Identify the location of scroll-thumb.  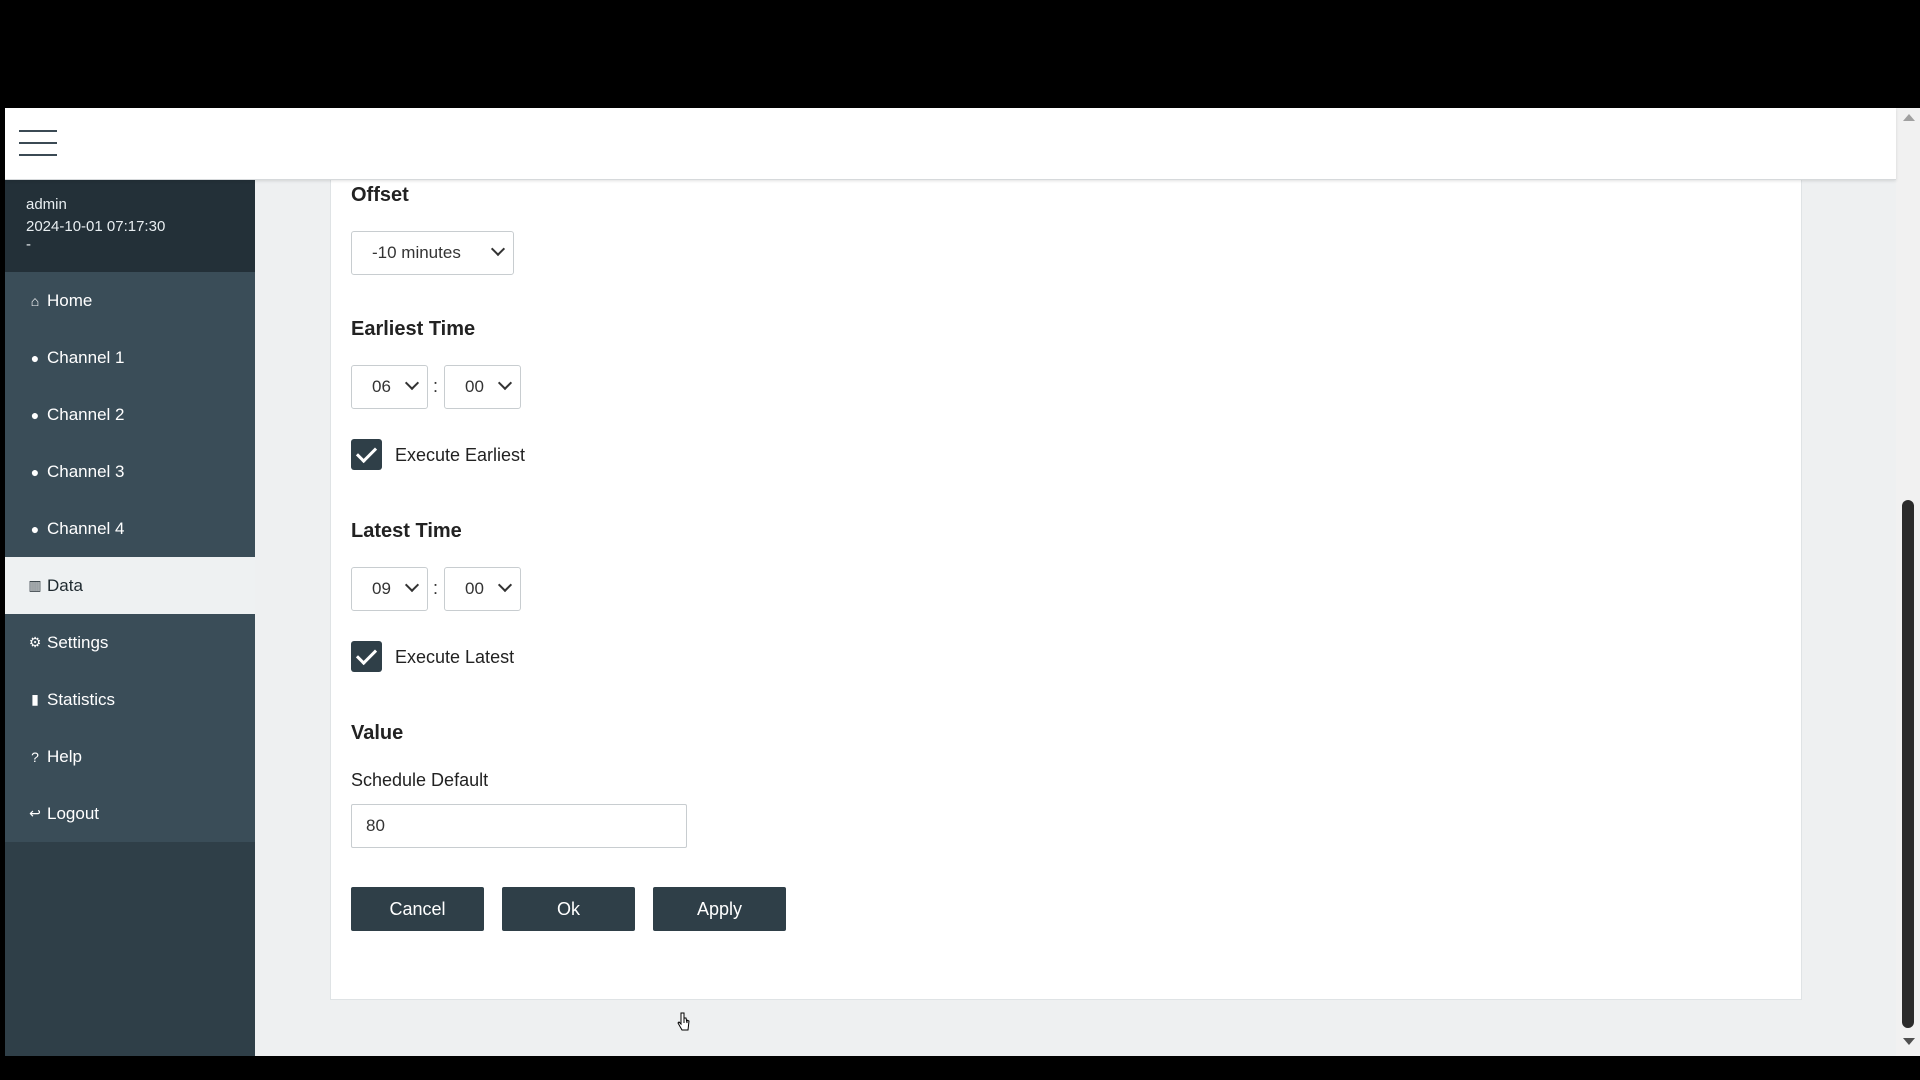
(1908, 764).